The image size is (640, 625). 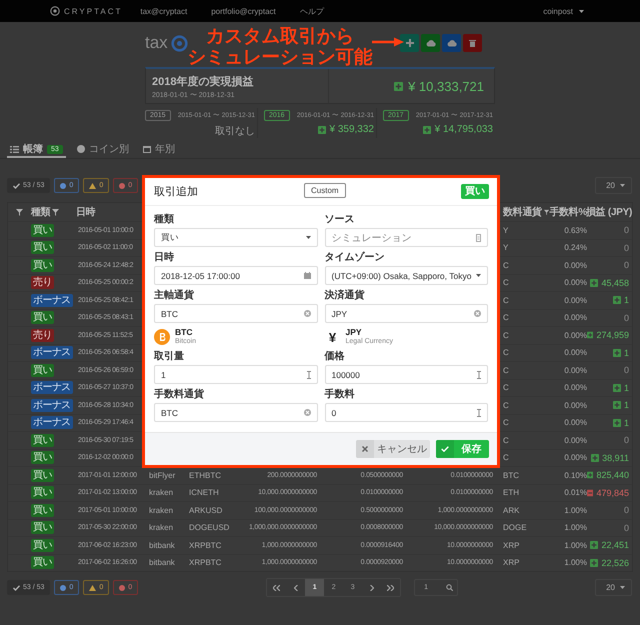 What do you see at coordinates (307, 275) in the screenshot?
I see `calendar-icon` at bounding box center [307, 275].